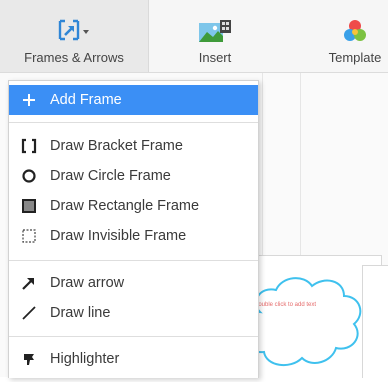 This screenshot has width=388, height=382. Describe the element at coordinates (86, 100) in the screenshot. I see `menu-item-label: Add Frame` at that location.